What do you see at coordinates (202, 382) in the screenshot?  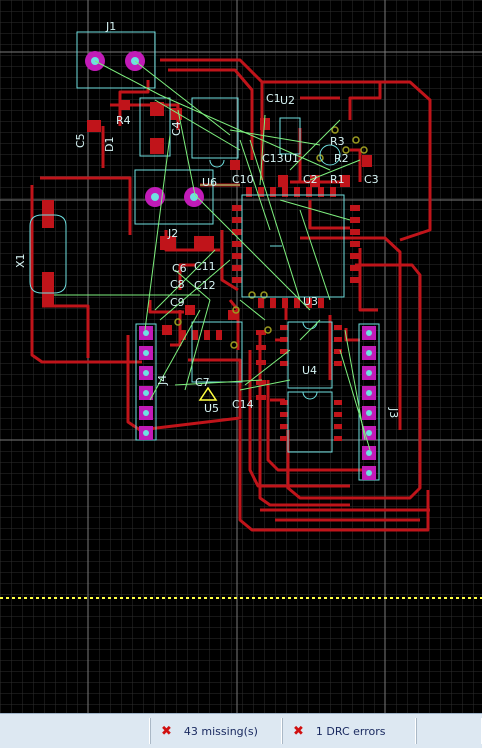 I see `label-c7: C7` at bounding box center [202, 382].